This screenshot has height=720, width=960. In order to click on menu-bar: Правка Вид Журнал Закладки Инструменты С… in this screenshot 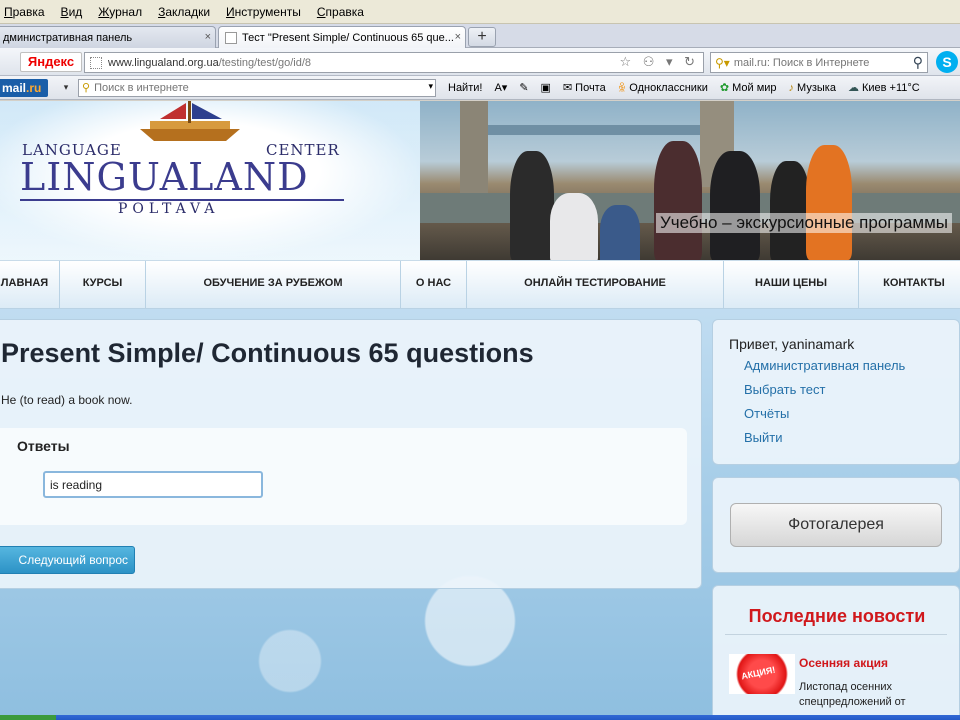, I will do `click(480, 12)`.